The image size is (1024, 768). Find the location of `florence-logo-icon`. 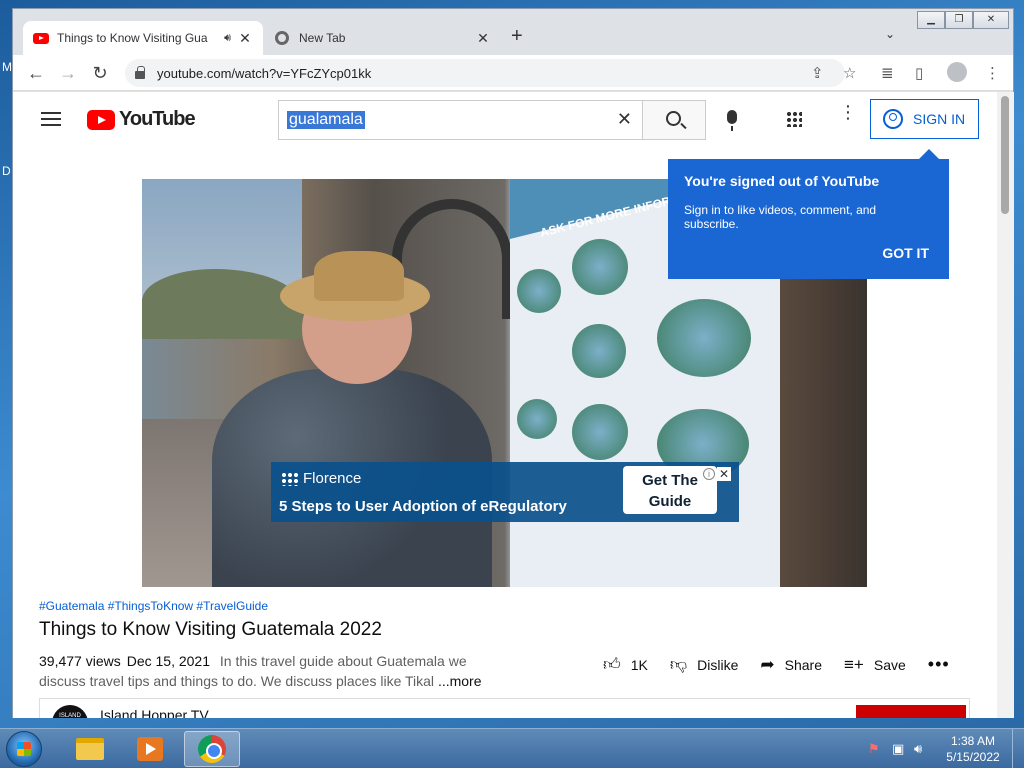

florence-logo-icon is located at coordinates (290, 478).